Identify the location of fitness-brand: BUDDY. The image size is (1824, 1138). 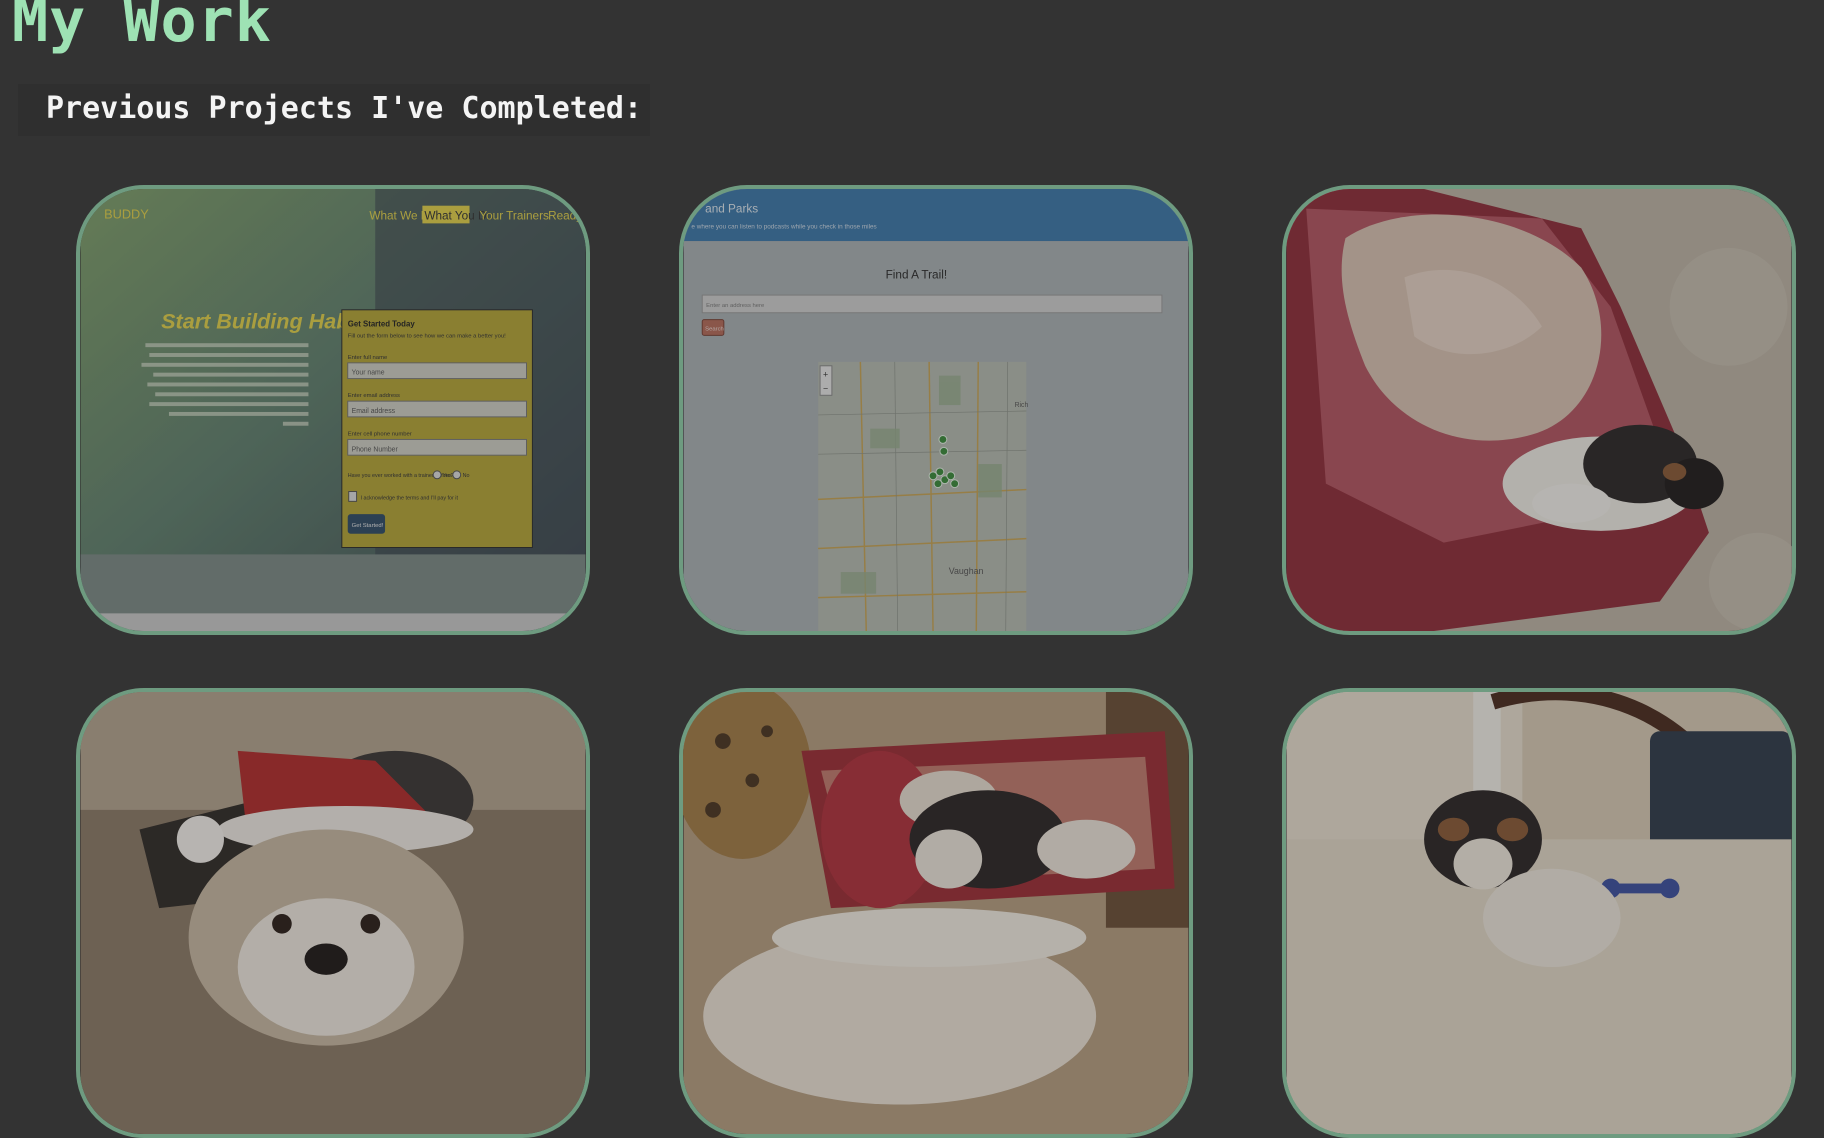
(126, 213).